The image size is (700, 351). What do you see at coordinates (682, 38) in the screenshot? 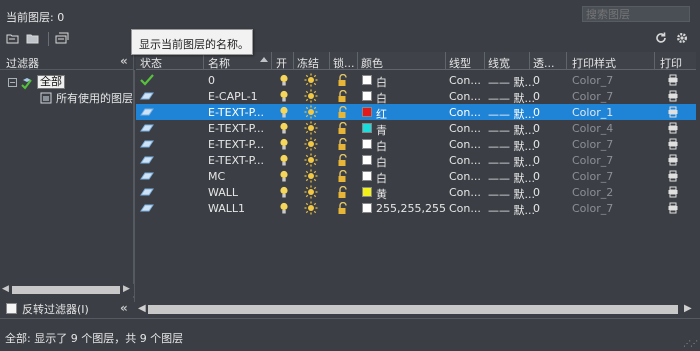
I see `settings-gear-icon` at bounding box center [682, 38].